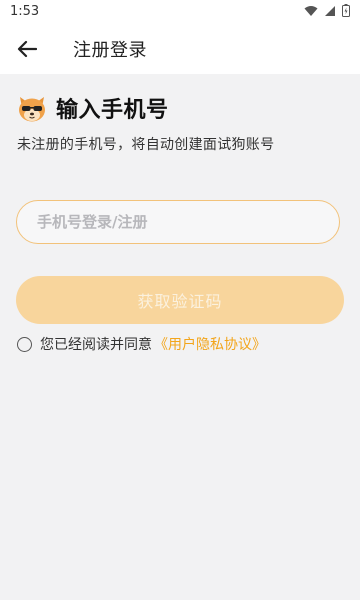  I want to click on subtitle: 未注册的手机号，将自动创建面试狗账号, so click(146, 145).